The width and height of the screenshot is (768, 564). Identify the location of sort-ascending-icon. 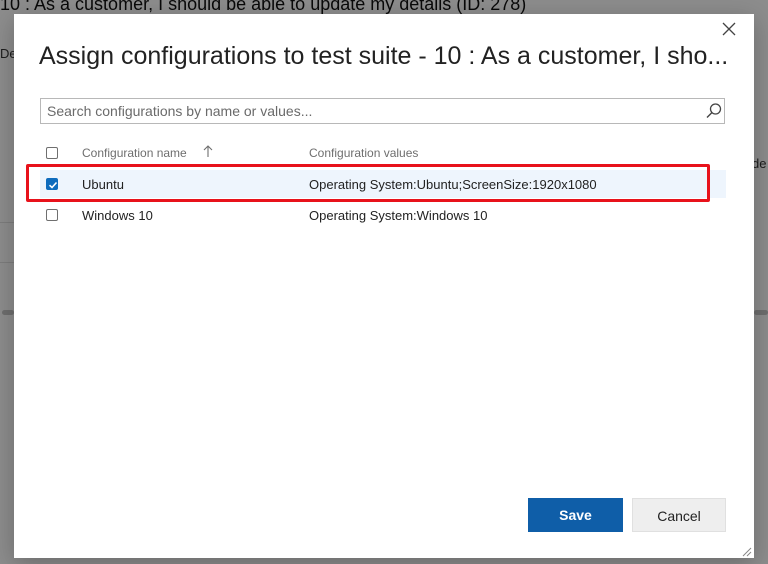
(208, 151).